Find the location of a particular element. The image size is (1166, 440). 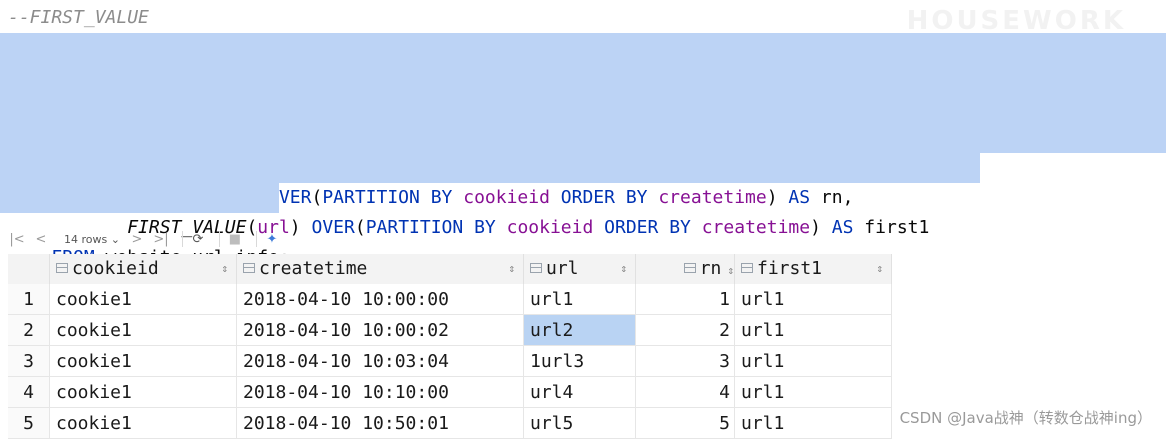

column-label: rn is located at coordinates (710, 268).